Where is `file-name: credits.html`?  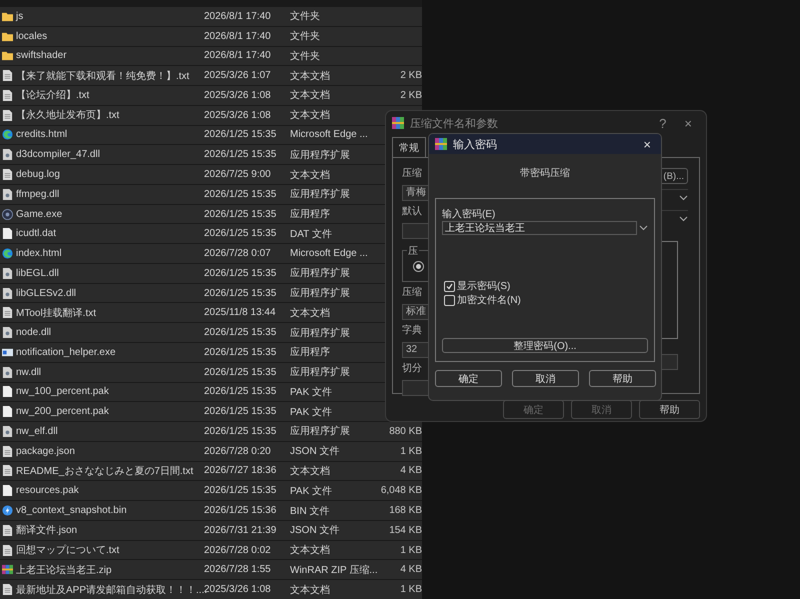
file-name: credits.html is located at coordinates (42, 134).